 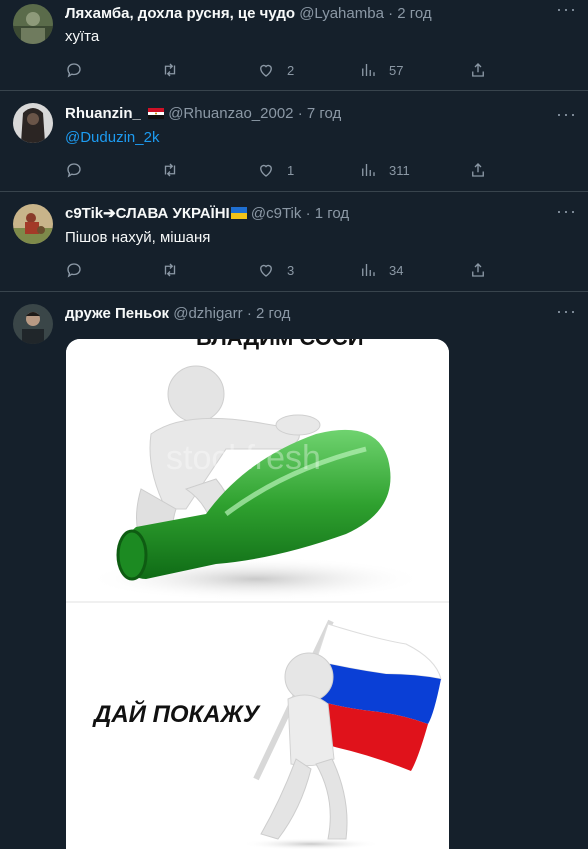 I want to click on tweet-text: хуїта, so click(x=82, y=36).